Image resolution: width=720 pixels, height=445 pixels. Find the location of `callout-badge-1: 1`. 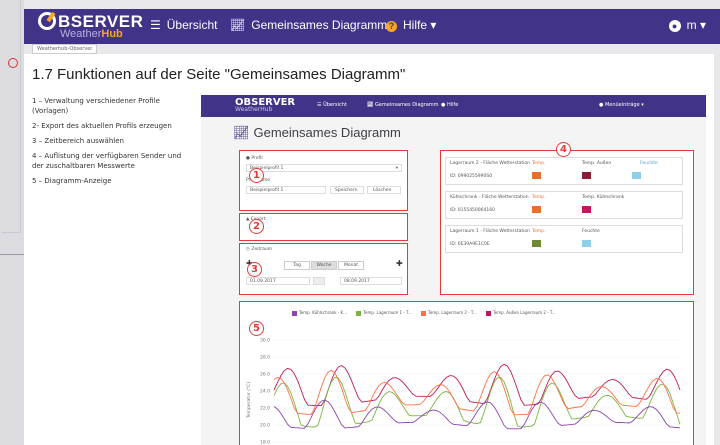

callout-badge-1: 1 is located at coordinates (256, 175).